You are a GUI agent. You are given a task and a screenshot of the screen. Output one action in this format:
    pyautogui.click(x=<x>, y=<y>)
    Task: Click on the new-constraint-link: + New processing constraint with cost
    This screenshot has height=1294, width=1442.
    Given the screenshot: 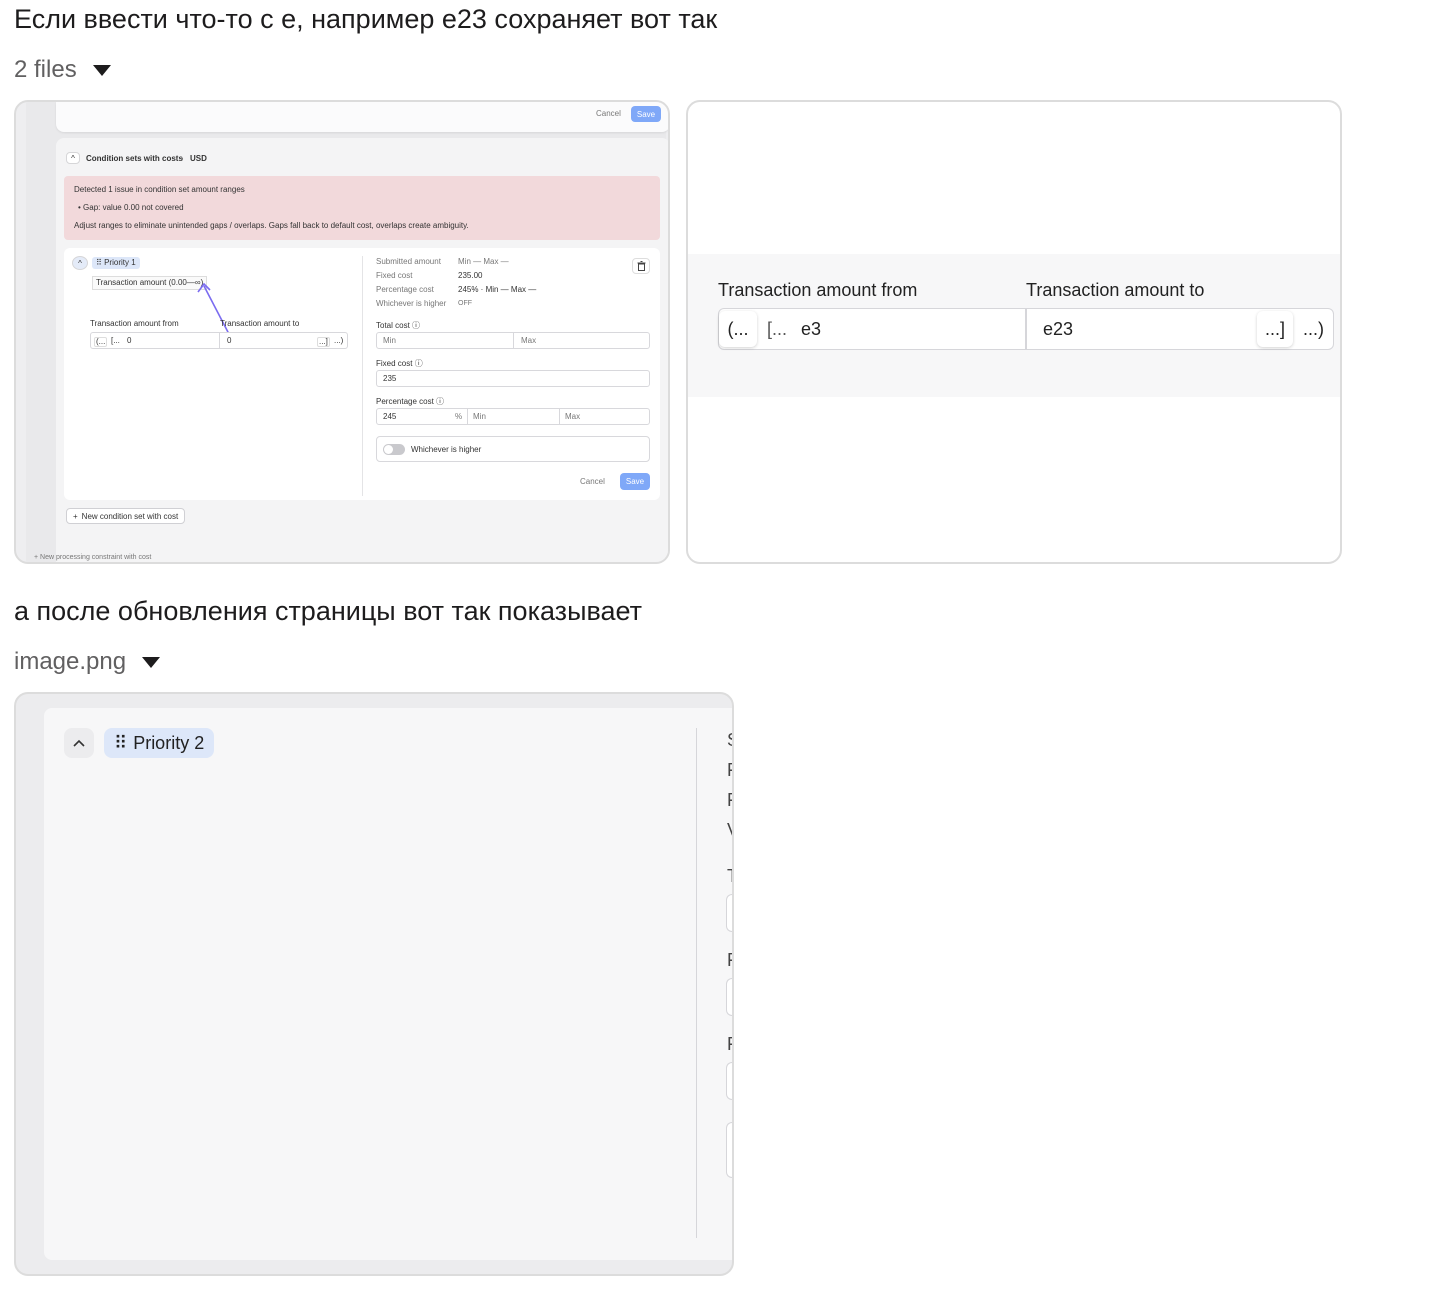 What is the action you would take?
    pyautogui.click(x=93, y=557)
    